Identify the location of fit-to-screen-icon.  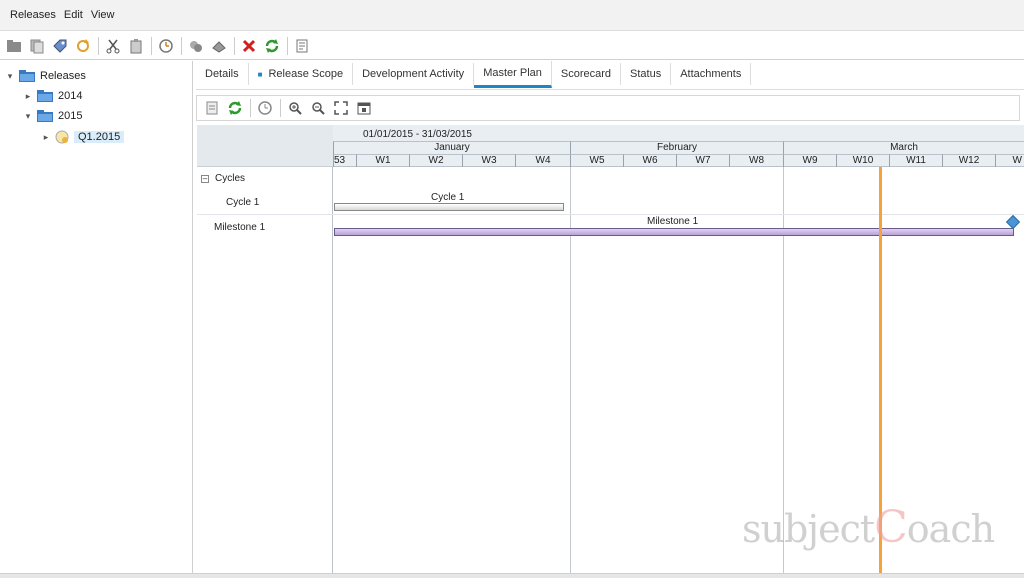
(341, 108).